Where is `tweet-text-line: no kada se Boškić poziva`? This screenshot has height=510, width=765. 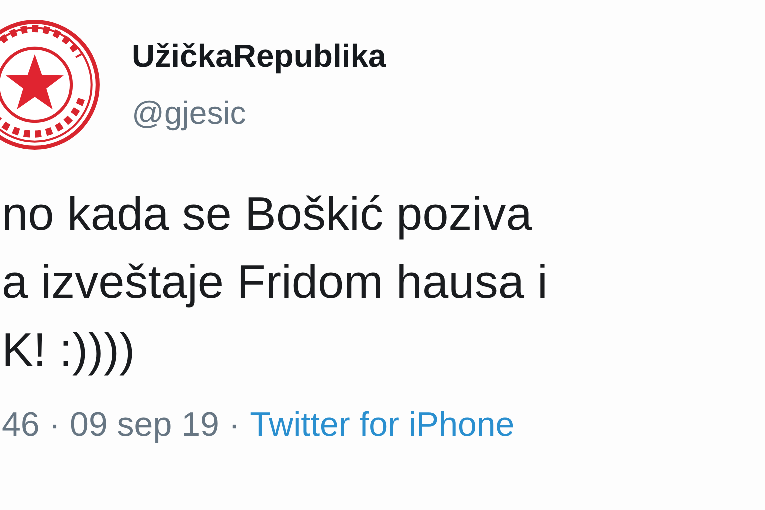 tweet-text-line: no kada se Boškić poziva is located at coordinates (268, 214).